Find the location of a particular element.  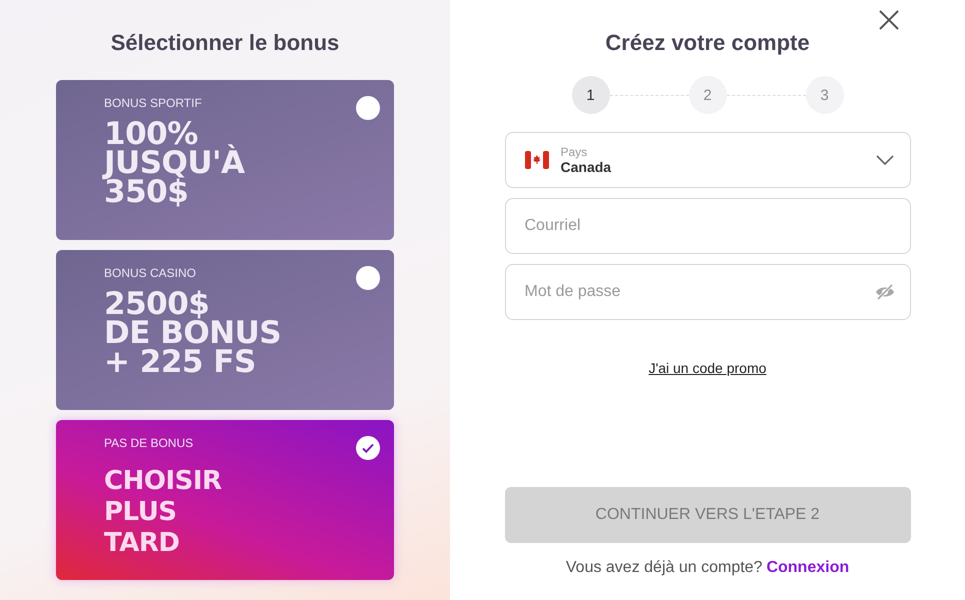

bonus-category: BONUS SPORTIF is located at coordinates (153, 103).